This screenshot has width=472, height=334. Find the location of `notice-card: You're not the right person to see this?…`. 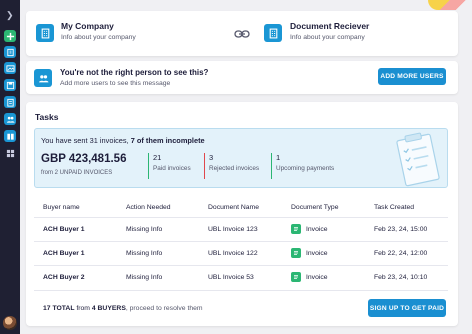

notice-card: You're not the right person to see this?… is located at coordinates (242, 77).